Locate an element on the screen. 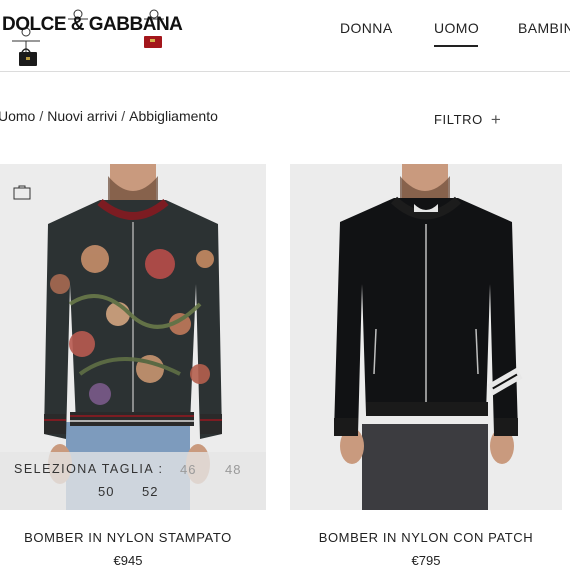  nav-item-donna: DONNA is located at coordinates (366, 28).